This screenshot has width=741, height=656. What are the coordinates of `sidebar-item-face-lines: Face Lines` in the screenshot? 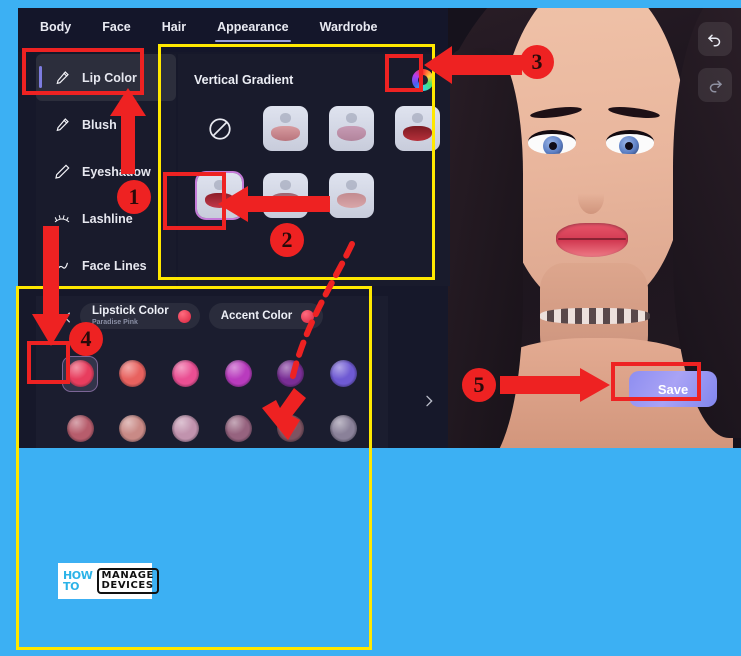 It's located at (106, 265).